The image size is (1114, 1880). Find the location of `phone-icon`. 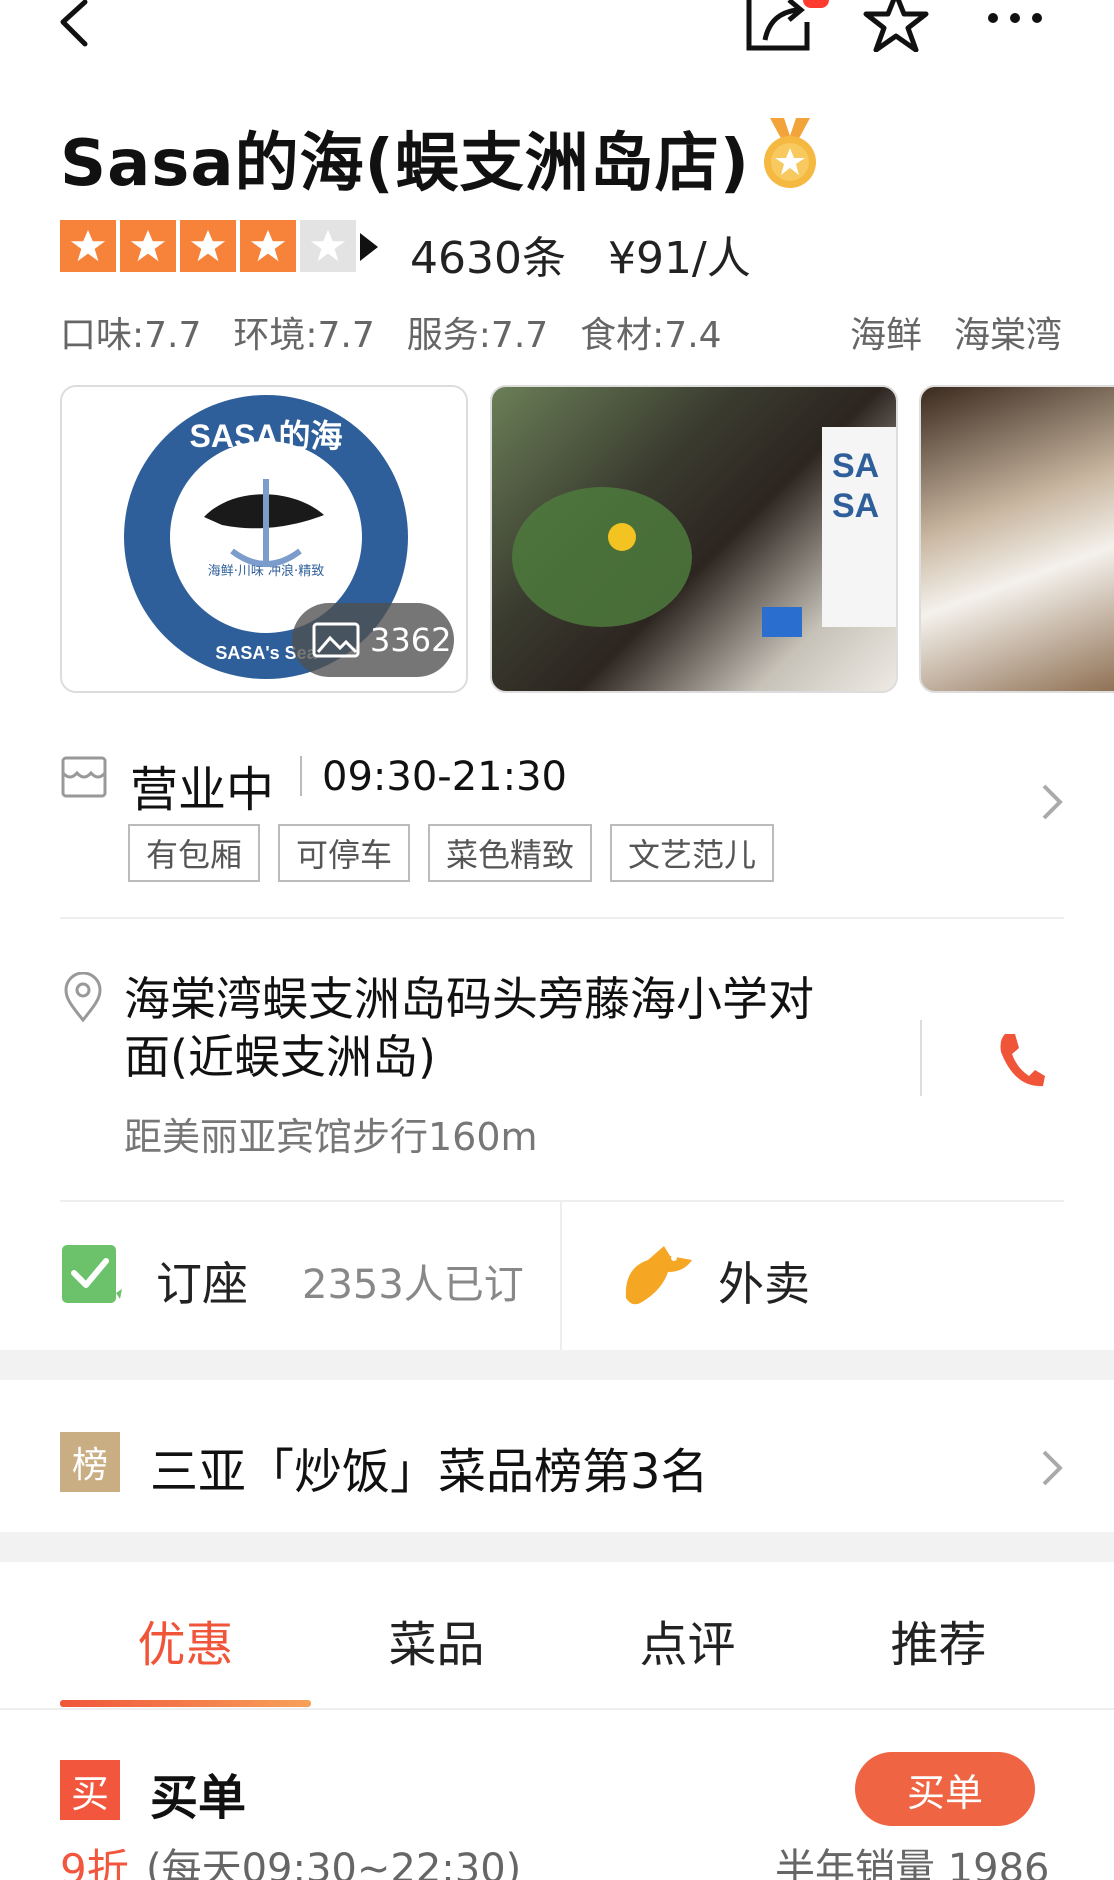

phone-icon is located at coordinates (1022, 1060).